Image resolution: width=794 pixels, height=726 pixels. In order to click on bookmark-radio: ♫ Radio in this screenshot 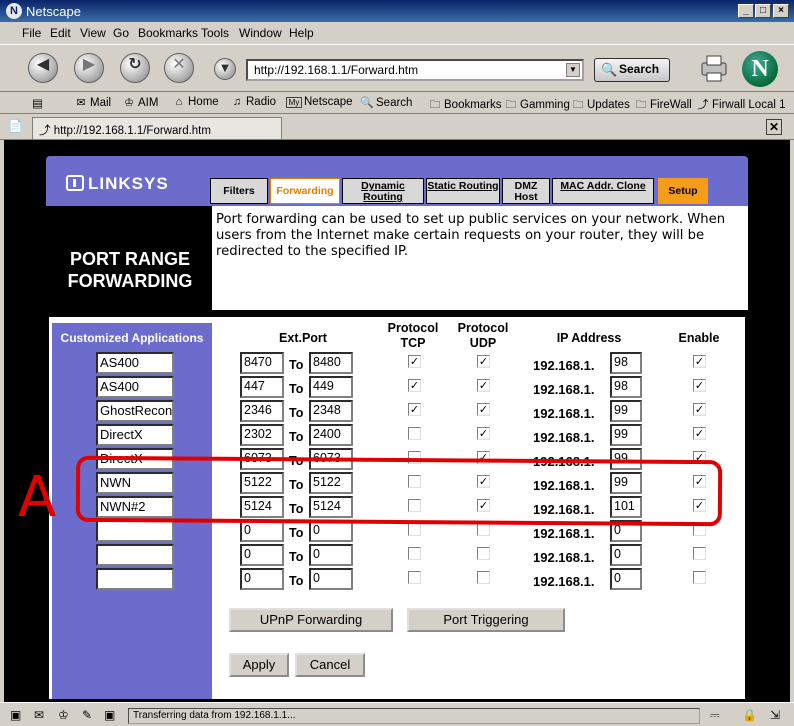, I will do `click(253, 102)`.